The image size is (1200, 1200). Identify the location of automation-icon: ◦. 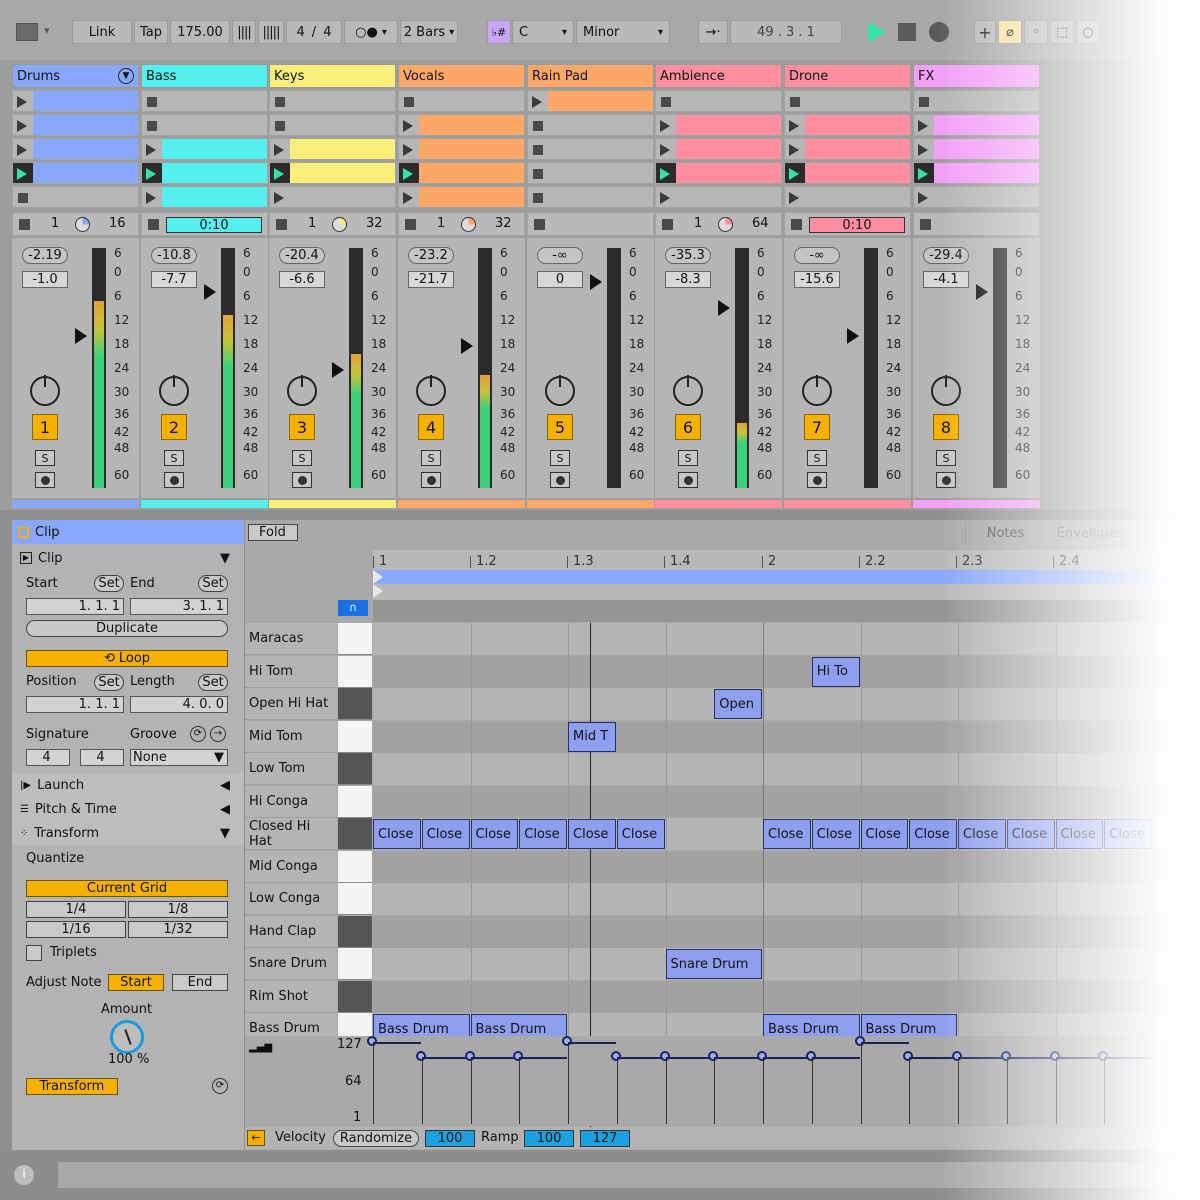
(1036, 32).